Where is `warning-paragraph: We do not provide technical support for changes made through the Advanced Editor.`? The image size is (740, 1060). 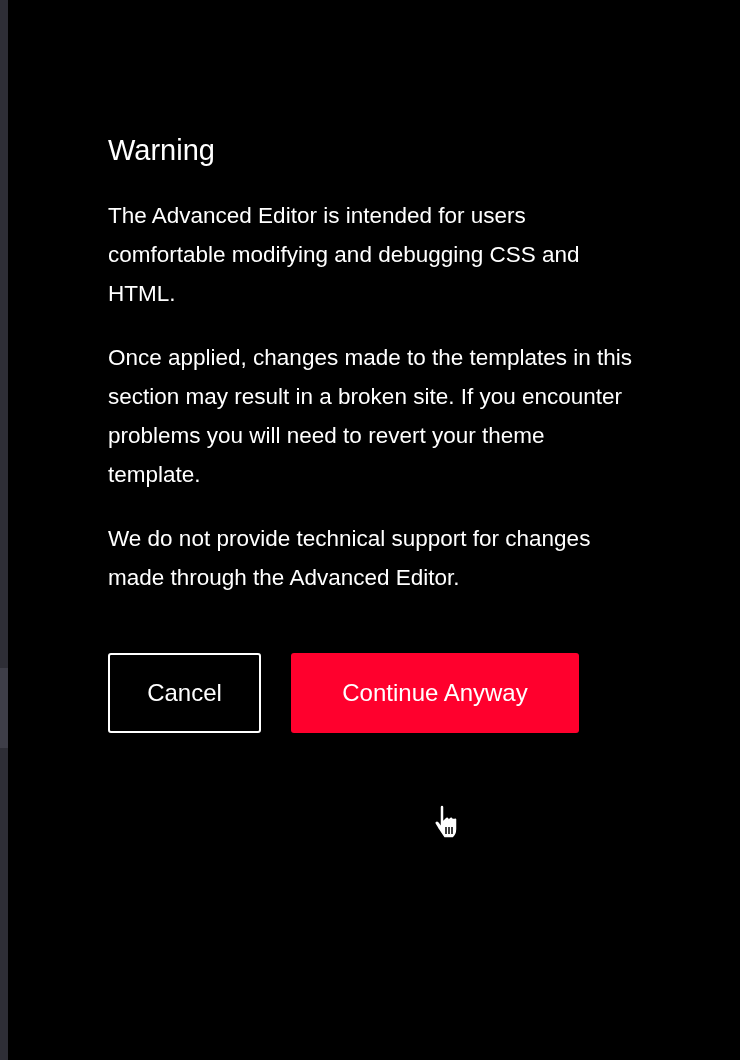
warning-paragraph: We do not provide technical support for changes made through the Advanced Editor. is located at coordinates (350, 558).